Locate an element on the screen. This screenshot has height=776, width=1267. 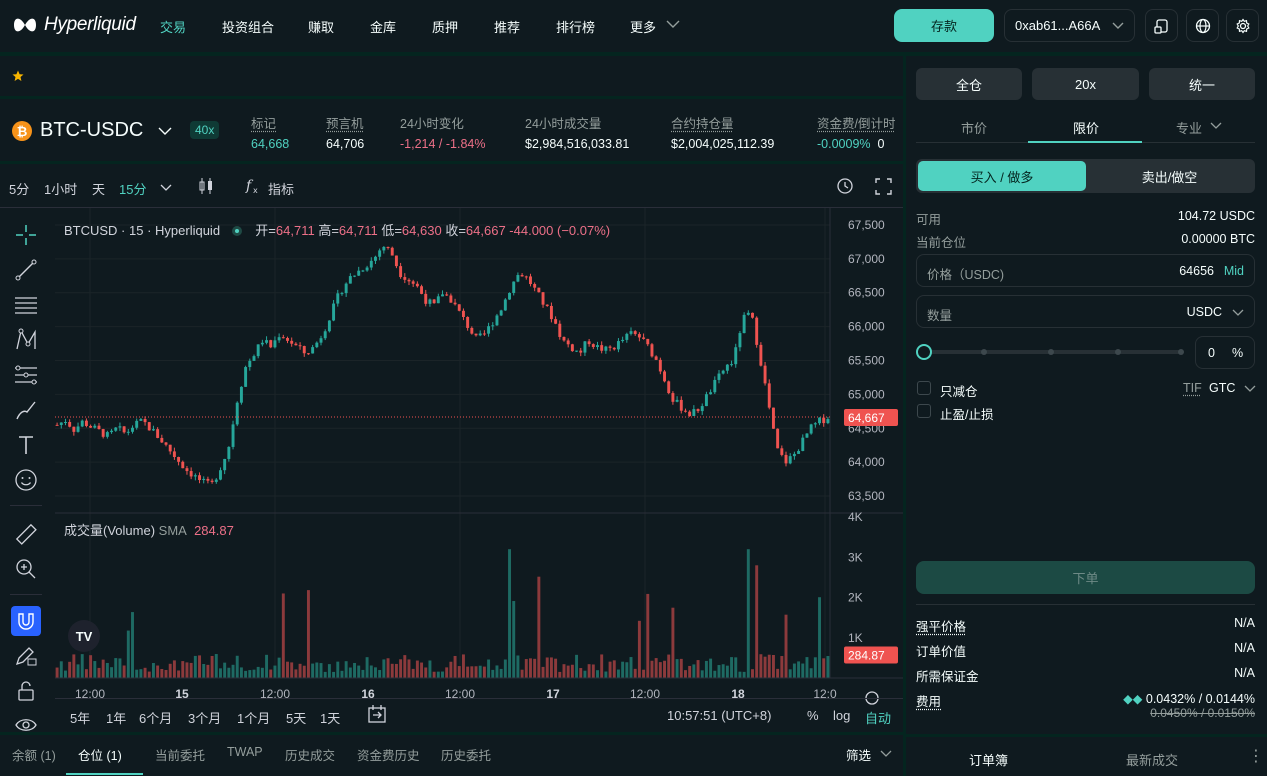
log-toggle: log is located at coordinates (841, 715).